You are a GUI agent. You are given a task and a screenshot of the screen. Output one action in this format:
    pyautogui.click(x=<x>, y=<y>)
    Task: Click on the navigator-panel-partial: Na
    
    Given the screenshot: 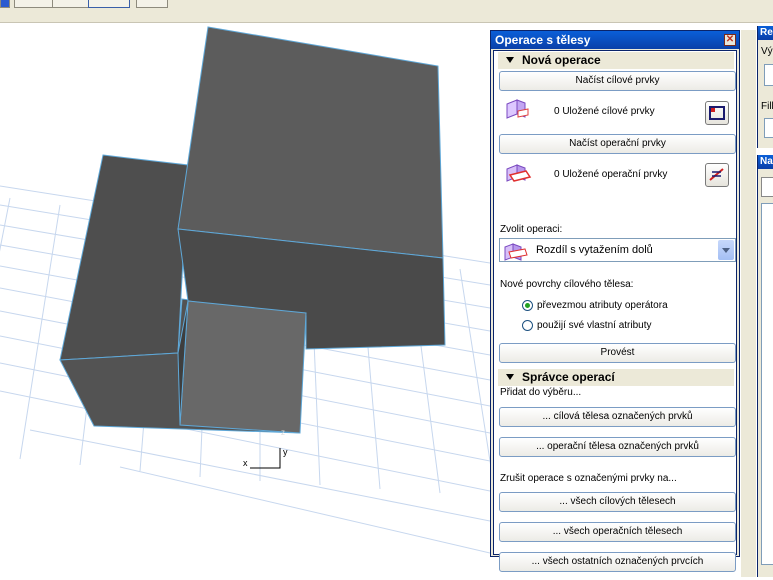 What is the action you would take?
    pyautogui.click(x=765, y=366)
    